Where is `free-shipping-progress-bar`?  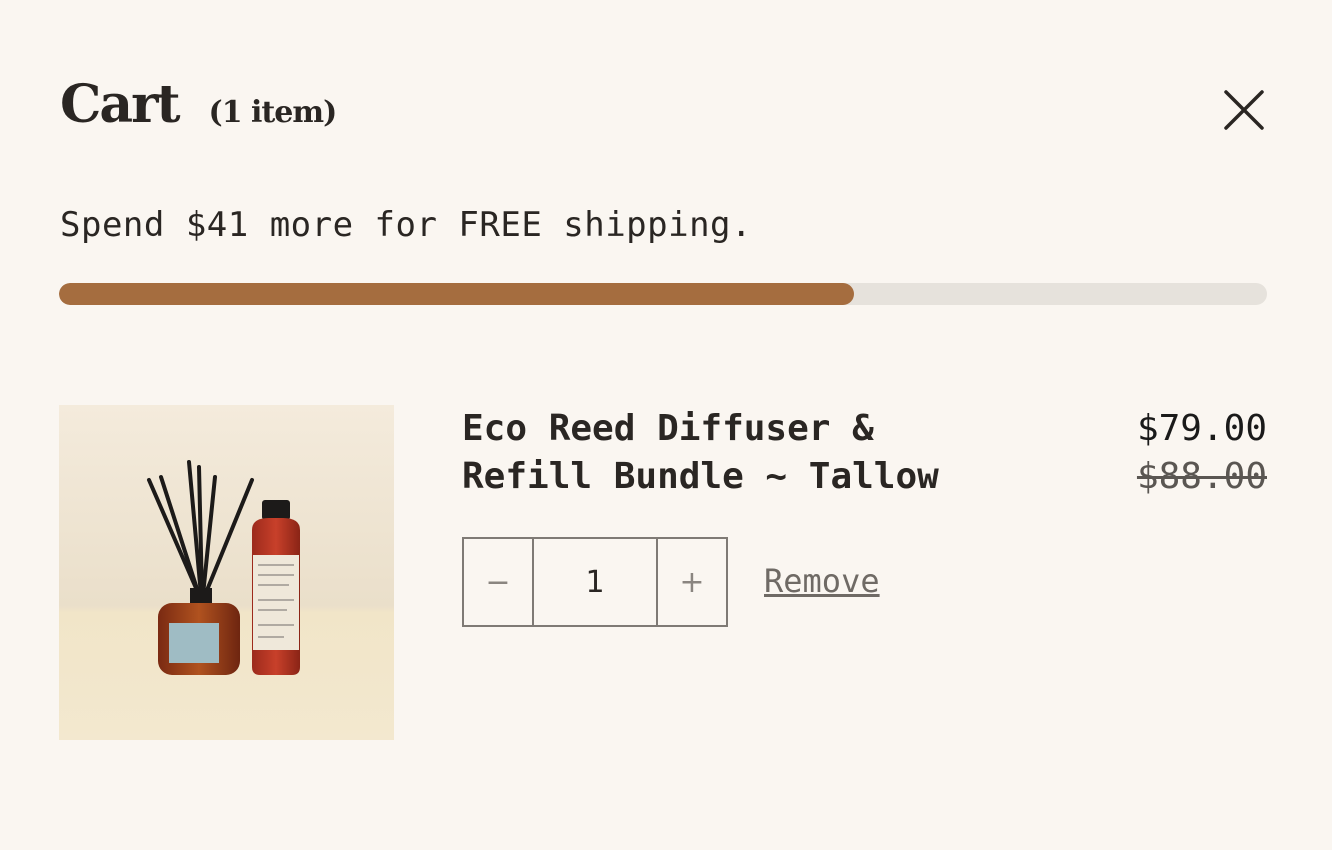 free-shipping-progress-bar is located at coordinates (663, 294).